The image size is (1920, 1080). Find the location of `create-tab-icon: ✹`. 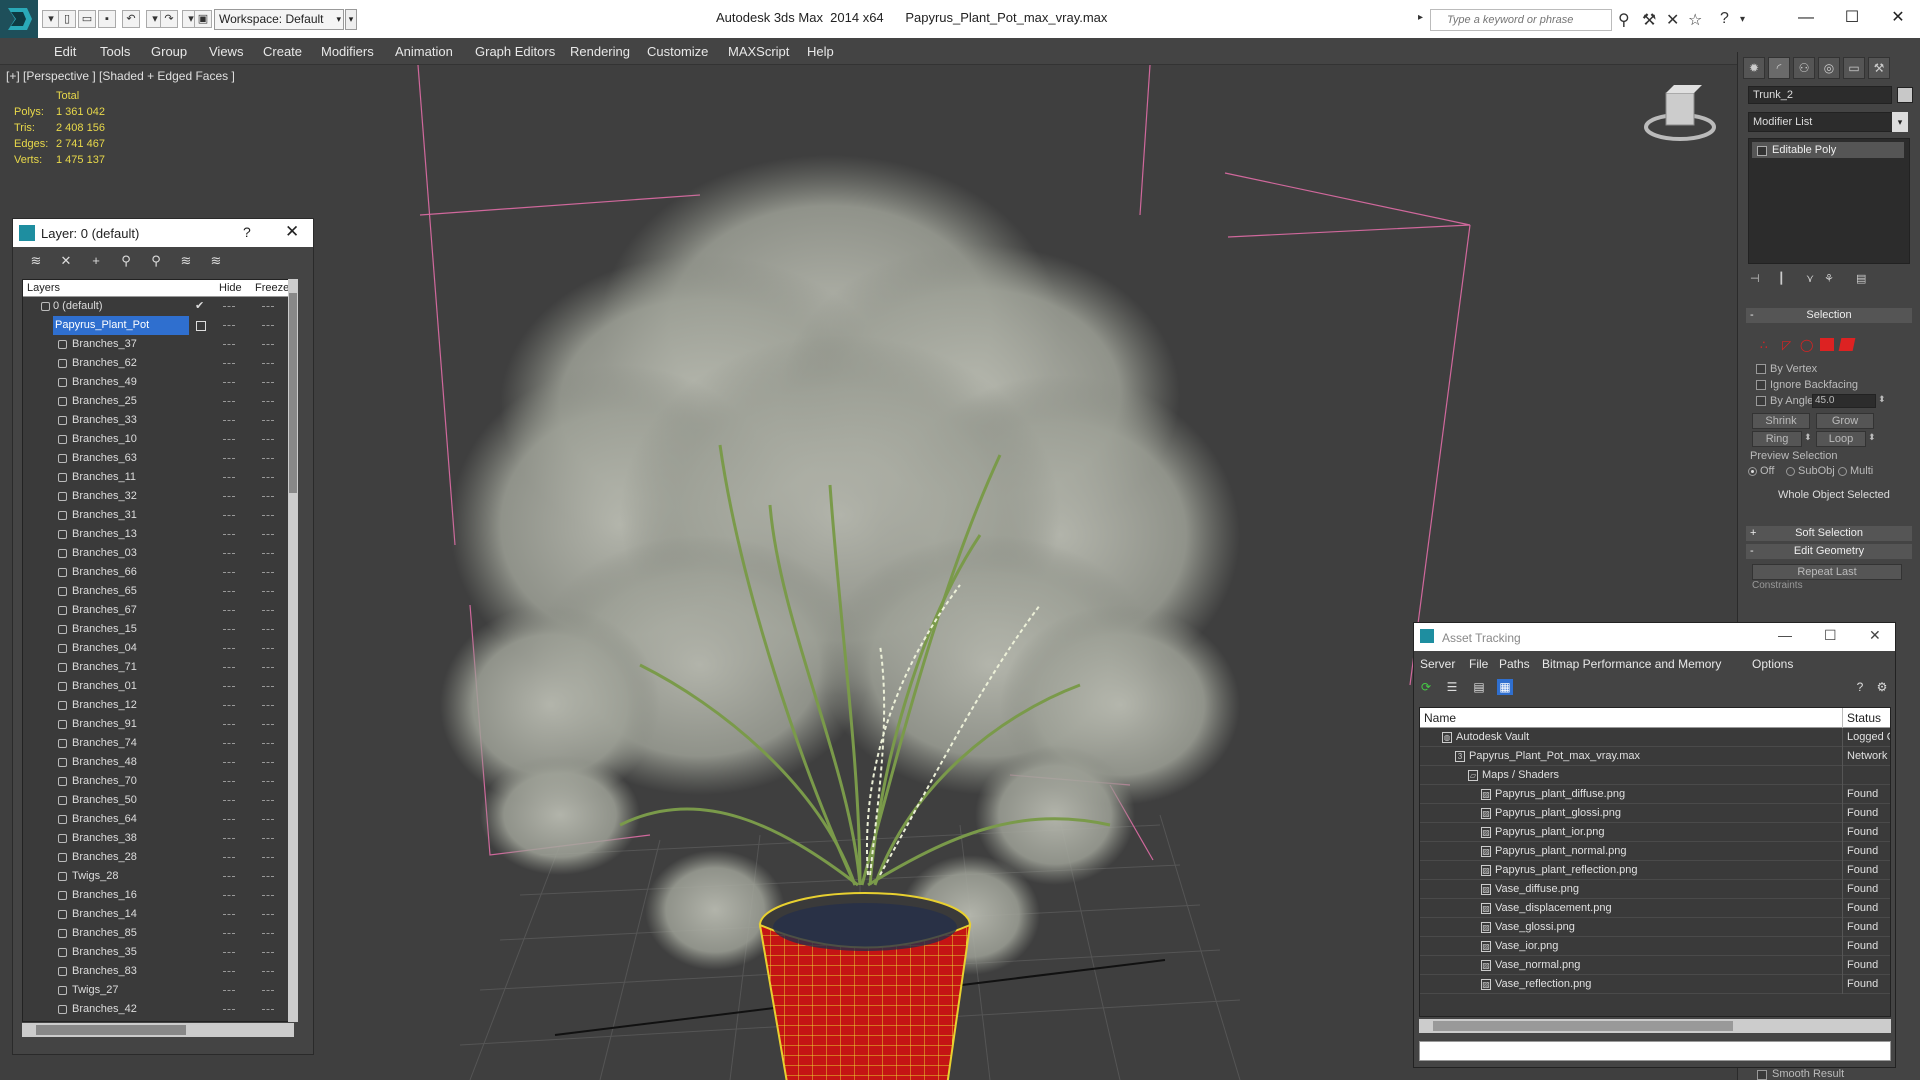

create-tab-icon: ✹ is located at coordinates (1754, 68).